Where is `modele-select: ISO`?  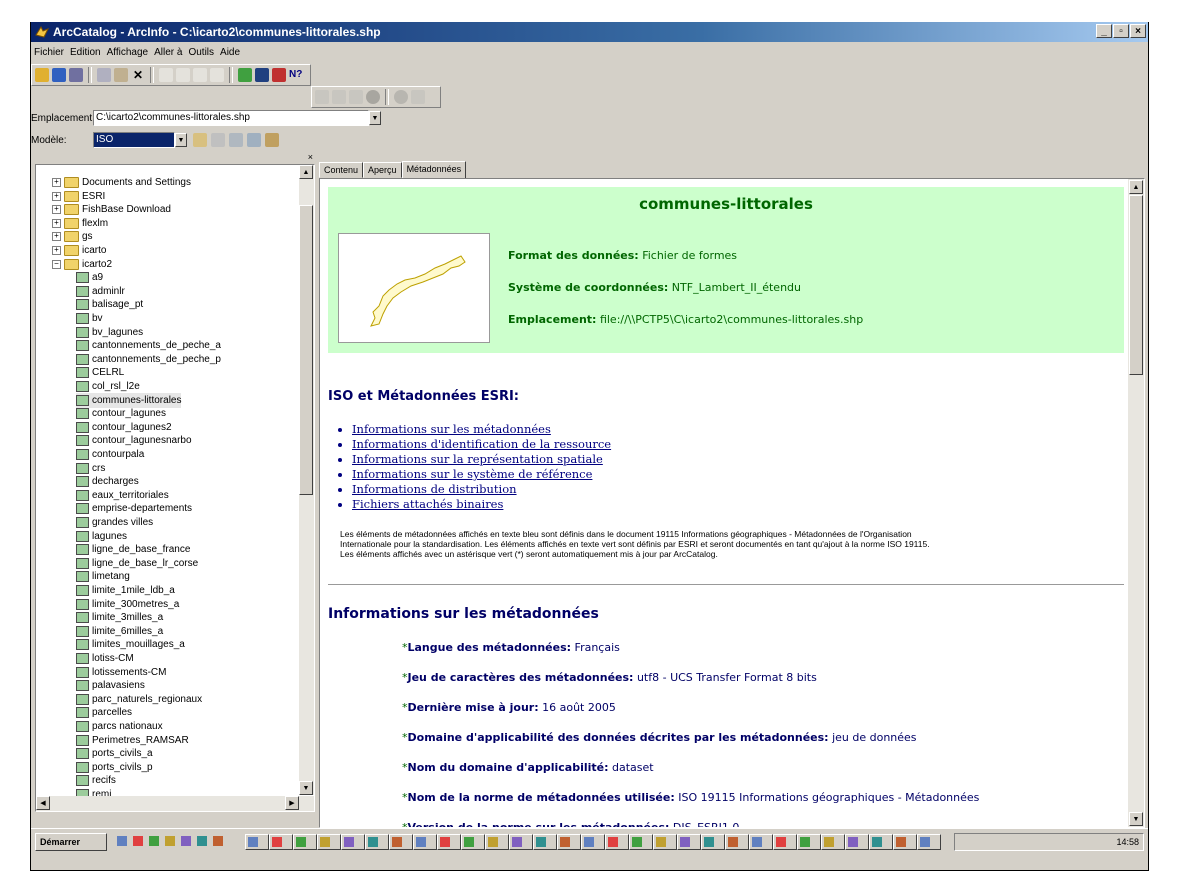 modele-select: ISO is located at coordinates (134, 140).